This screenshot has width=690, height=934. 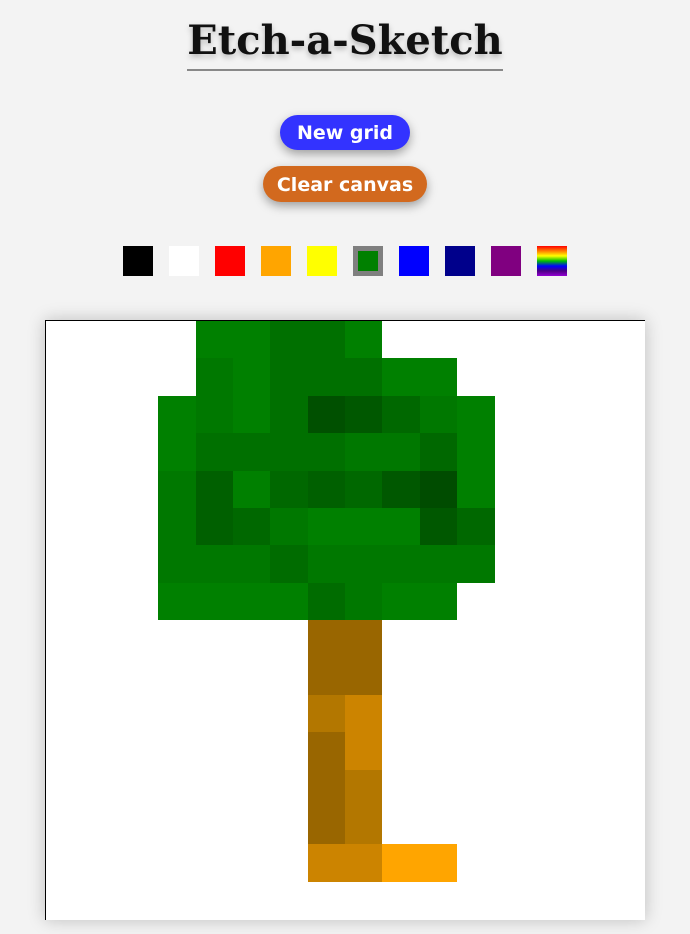 I want to click on swatch-yellow, so click(x=322, y=261).